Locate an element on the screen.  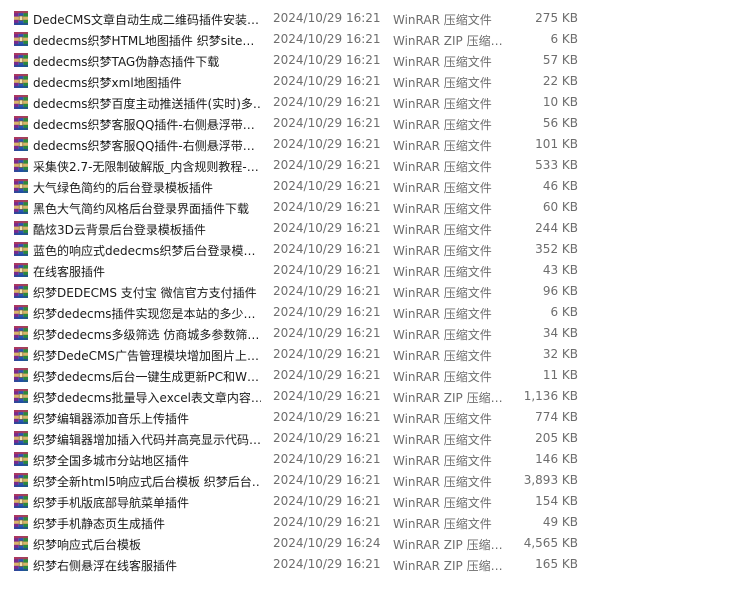
file-name: 黑色大气简约风格后台登录界面插件下载 is located at coordinates (141, 209).